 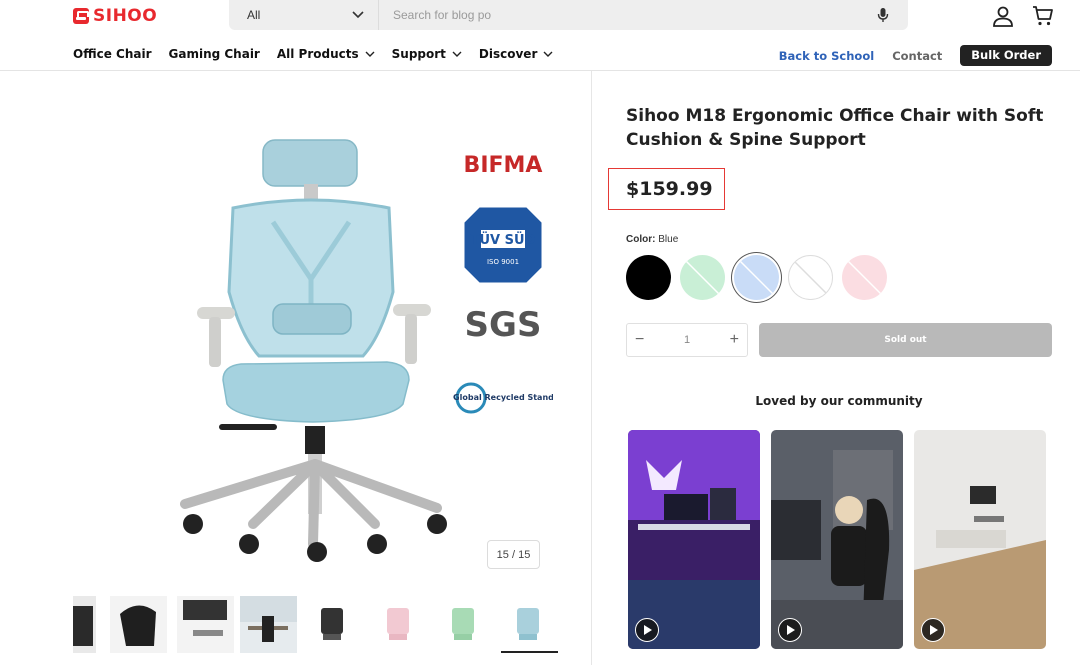 What do you see at coordinates (503, 325) in the screenshot?
I see `sgs-label: SGS` at bounding box center [503, 325].